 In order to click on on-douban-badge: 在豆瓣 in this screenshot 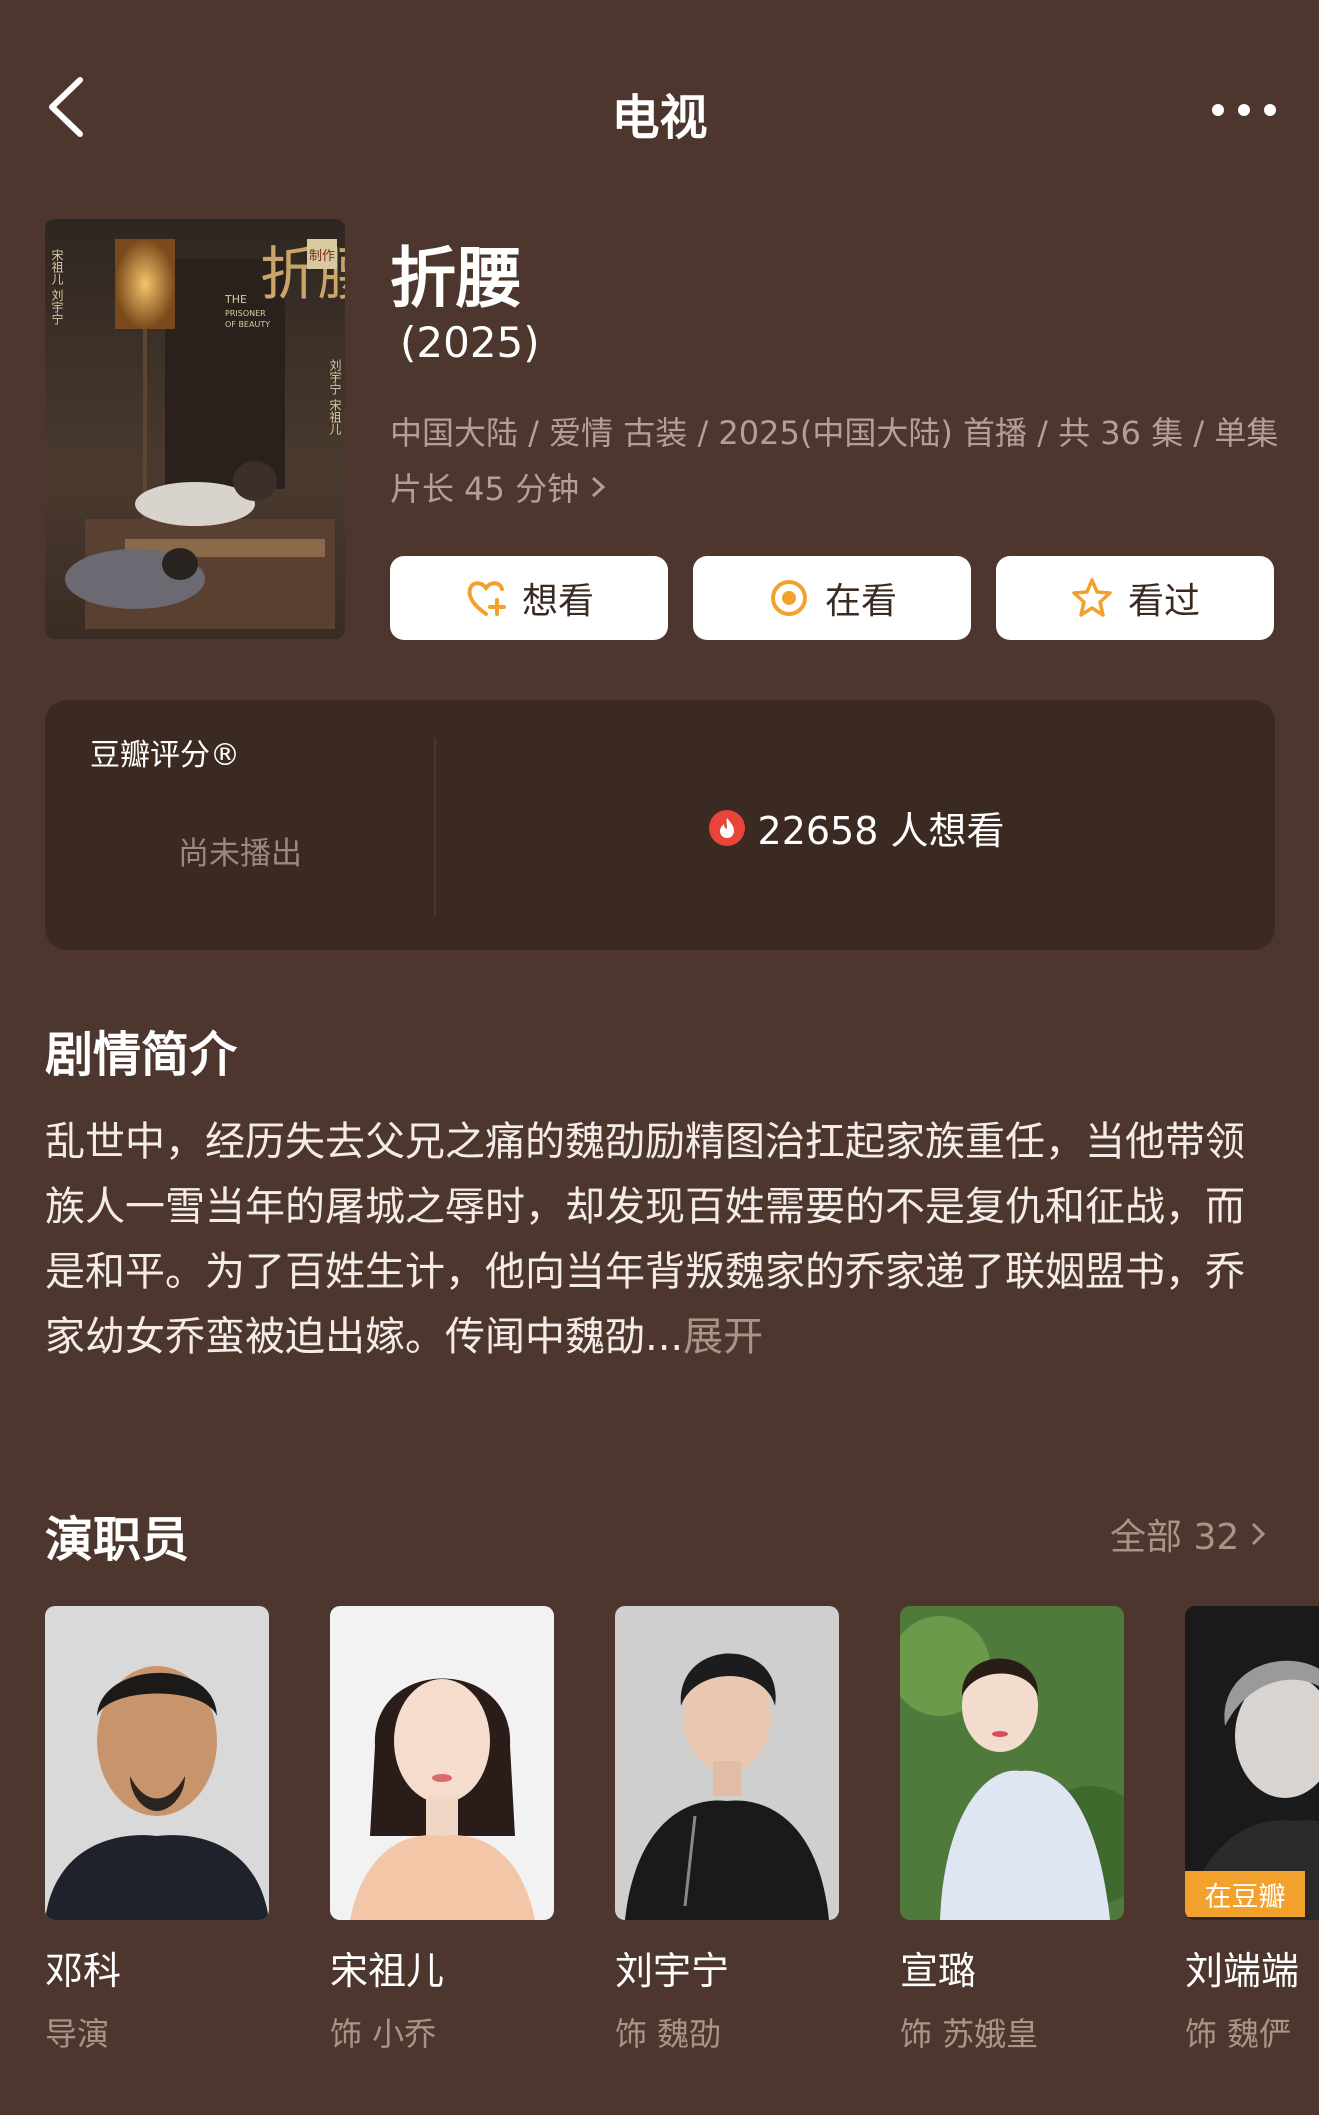, I will do `click(1245, 1894)`.